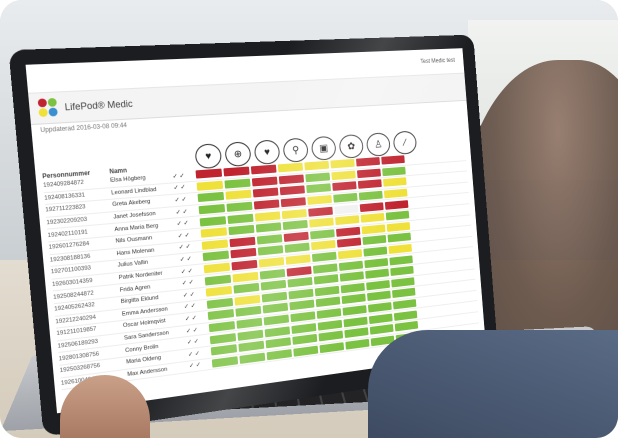 The width and height of the screenshot is (618, 438). What do you see at coordinates (238, 154) in the screenshot?
I see `medicine-icon: ⊕` at bounding box center [238, 154].